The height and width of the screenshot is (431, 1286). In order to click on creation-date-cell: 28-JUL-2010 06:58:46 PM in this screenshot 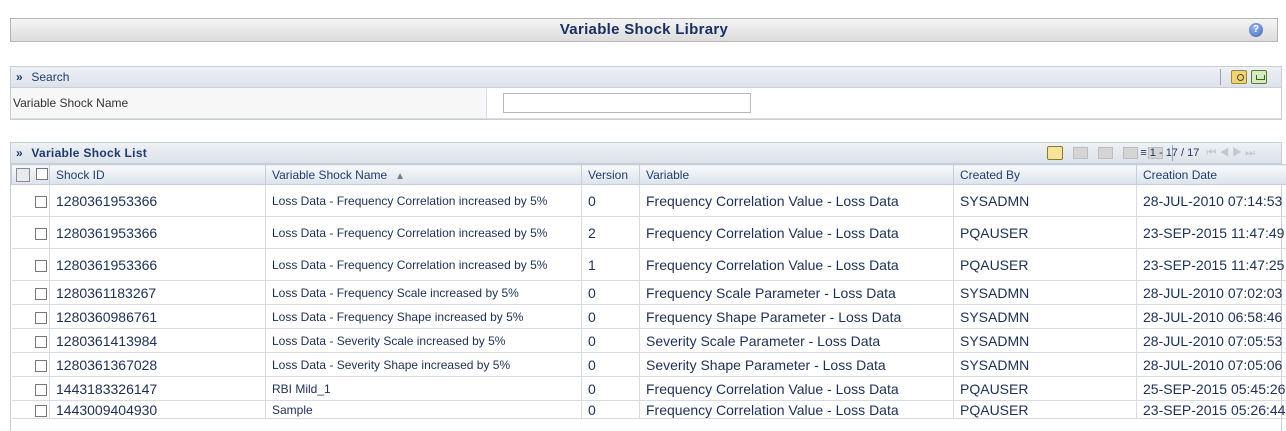, I will do `click(1211, 316)`.